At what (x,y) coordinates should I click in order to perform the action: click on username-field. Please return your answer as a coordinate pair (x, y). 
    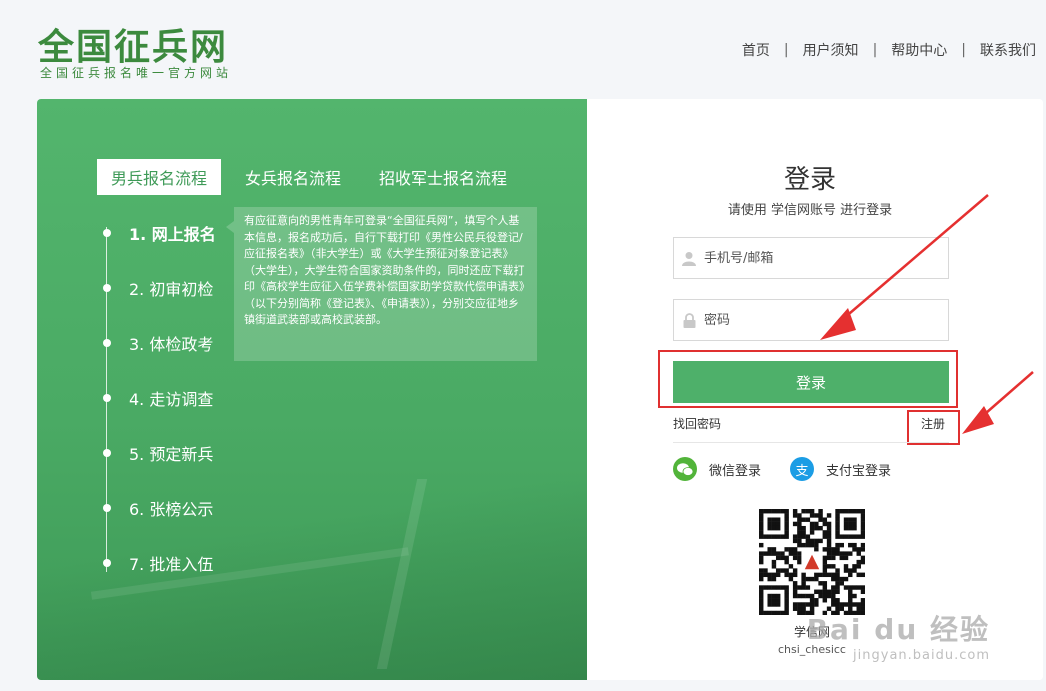
    Looking at the image, I should click on (811, 258).